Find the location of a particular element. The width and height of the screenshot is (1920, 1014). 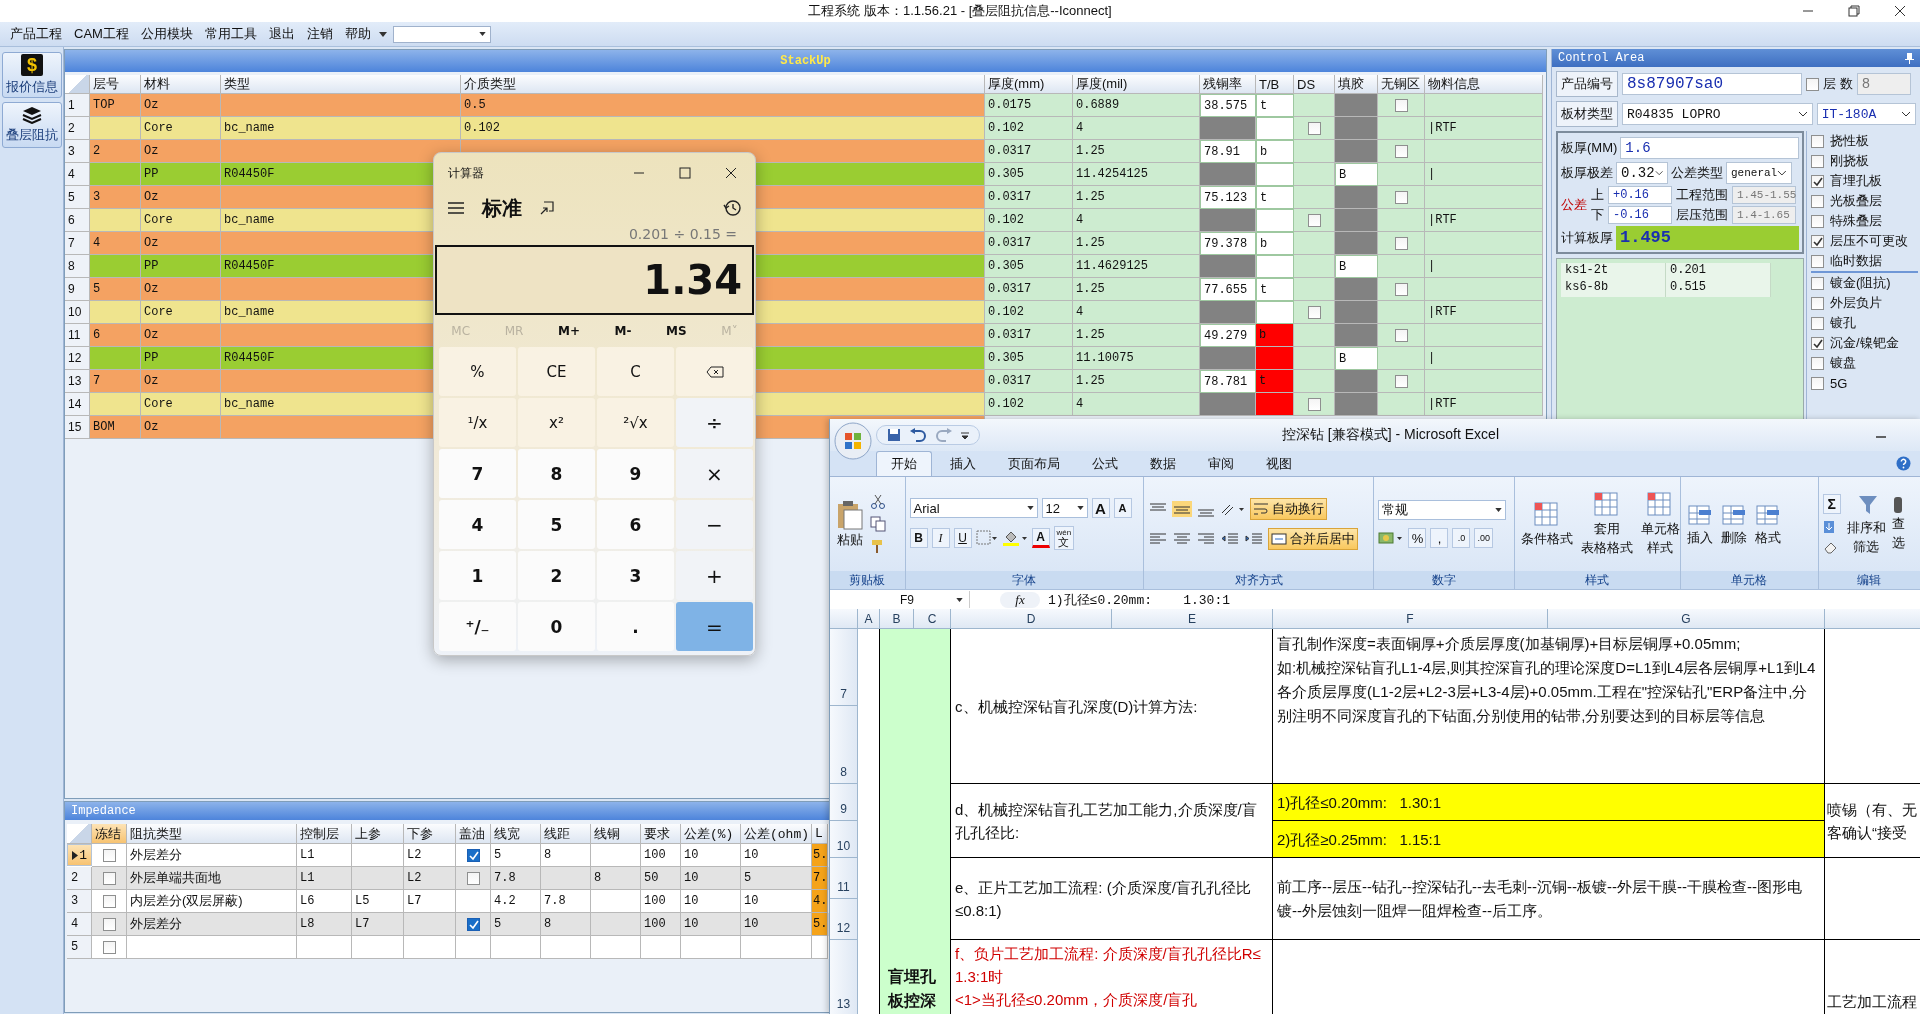

calculator-key: C is located at coordinates (635, 371).